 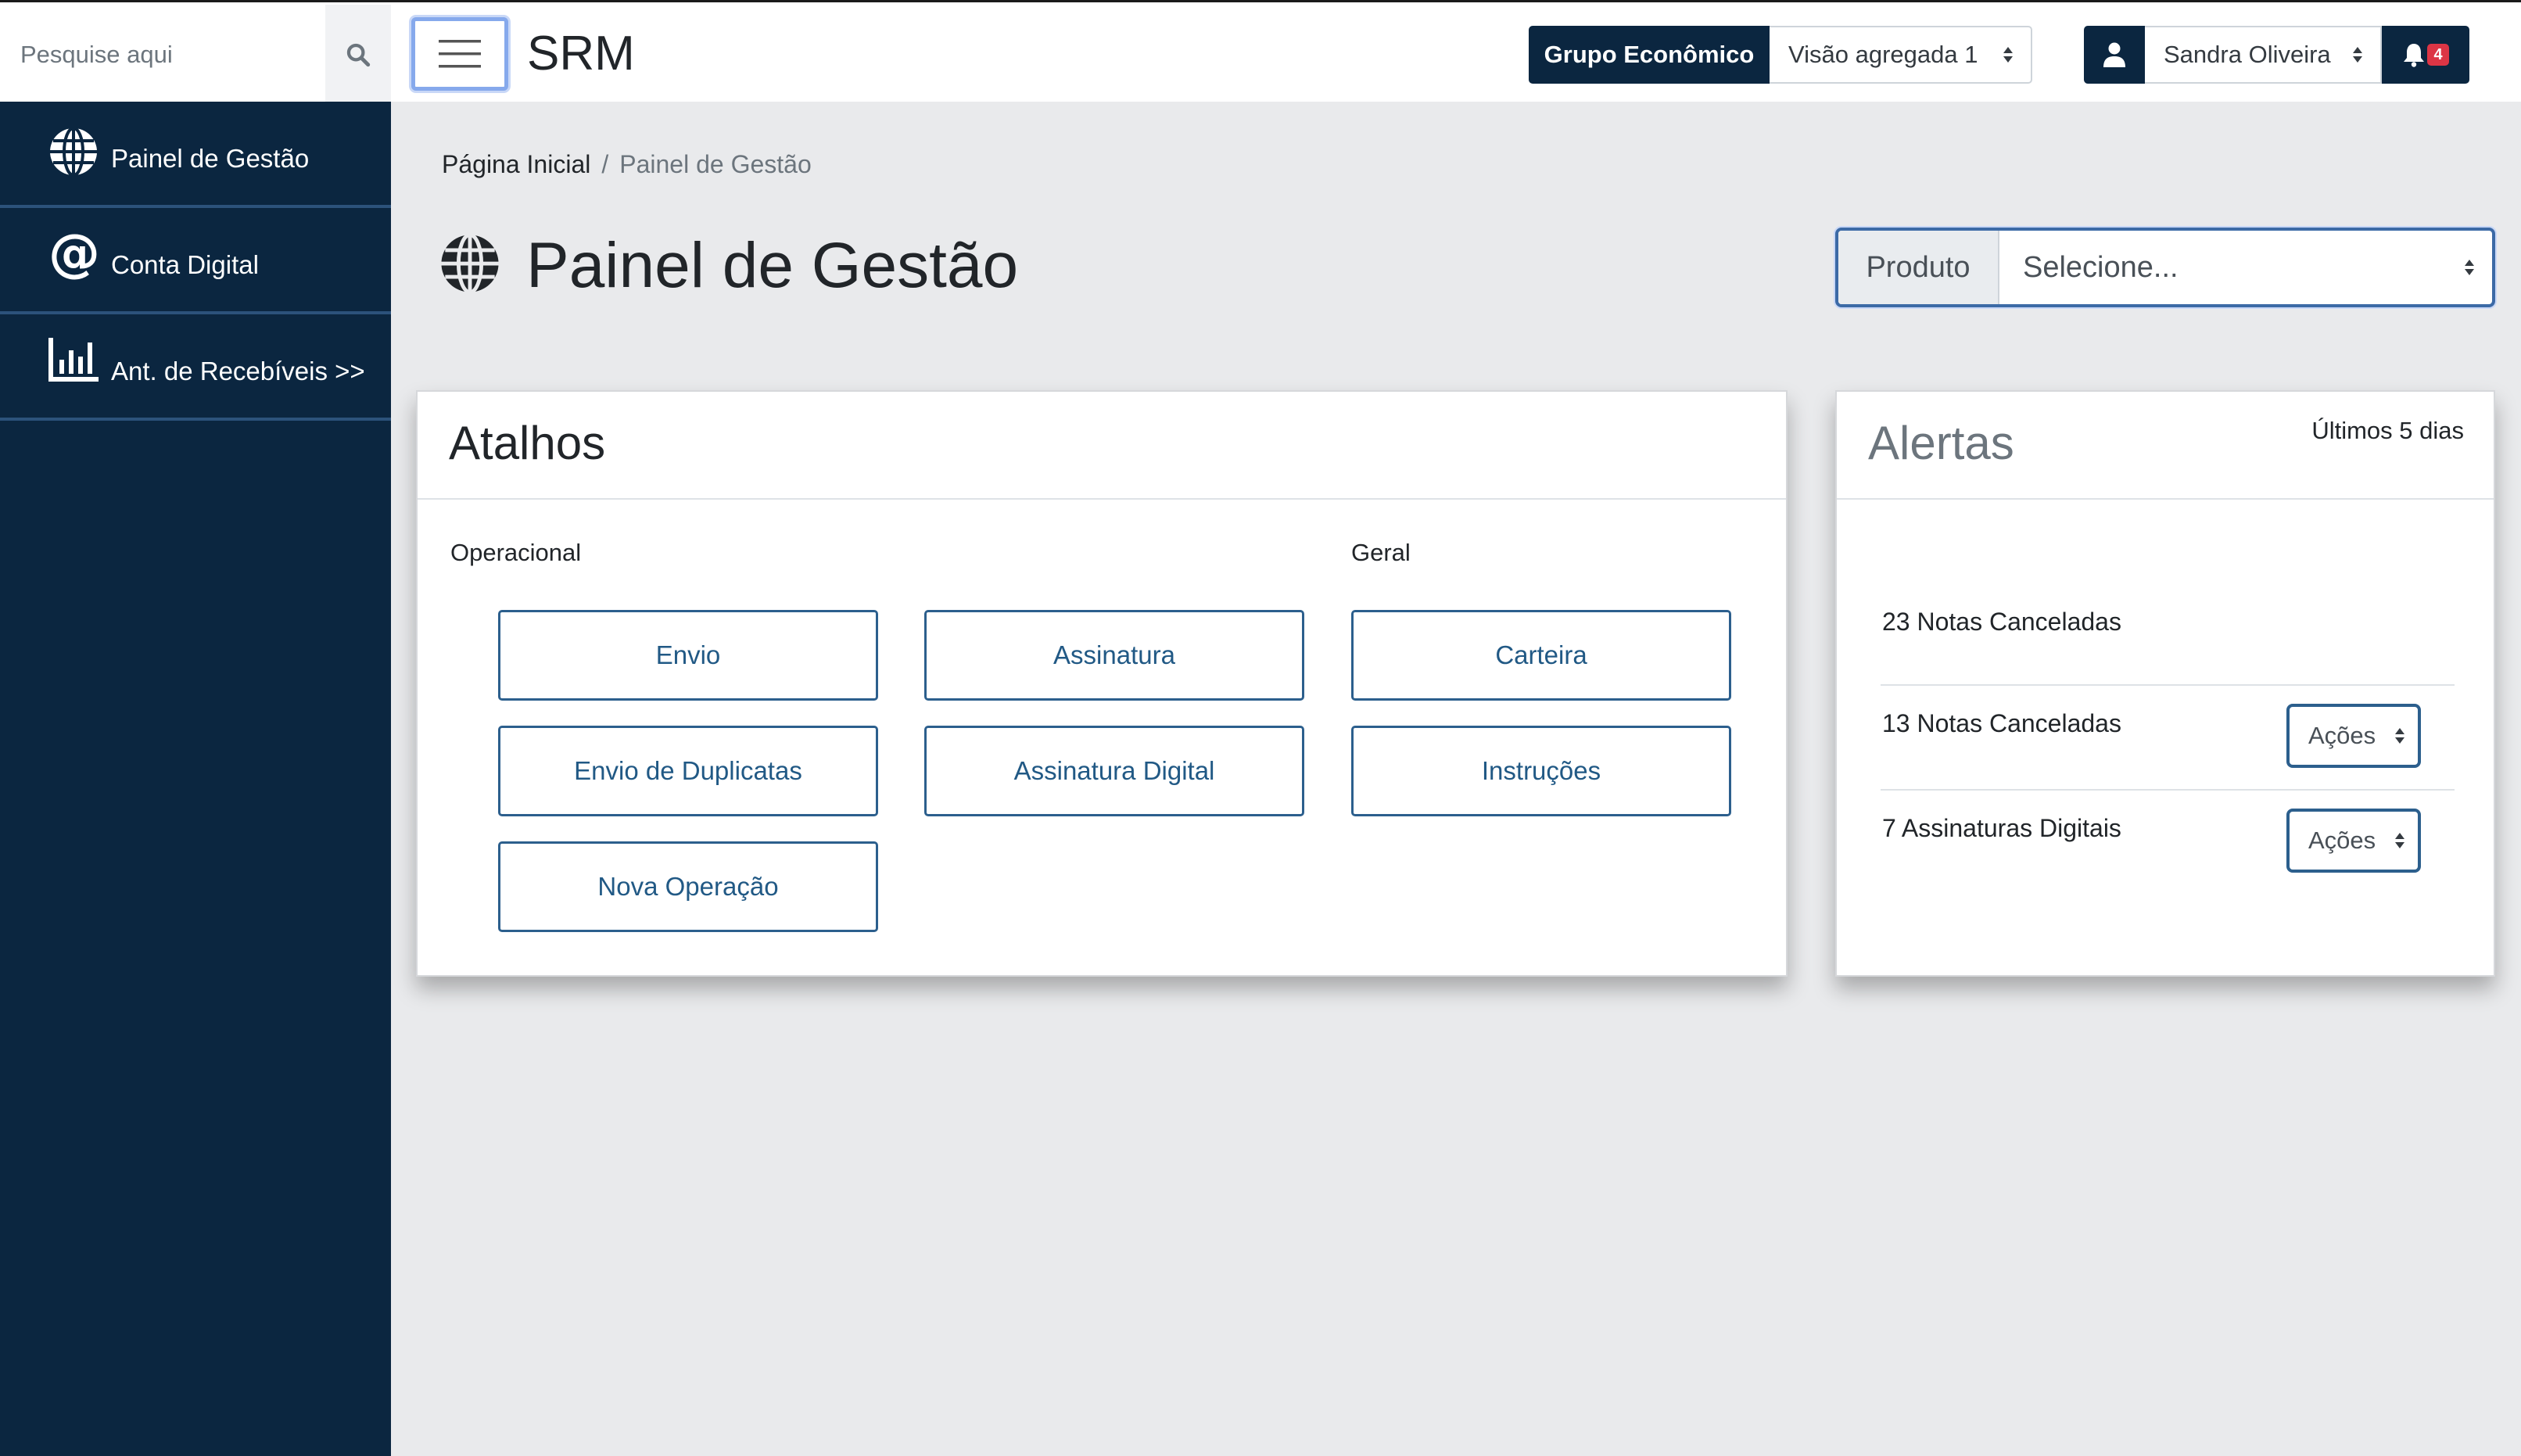 What do you see at coordinates (210, 158) in the screenshot?
I see `sidebar-item-label: Painel de Gestão` at bounding box center [210, 158].